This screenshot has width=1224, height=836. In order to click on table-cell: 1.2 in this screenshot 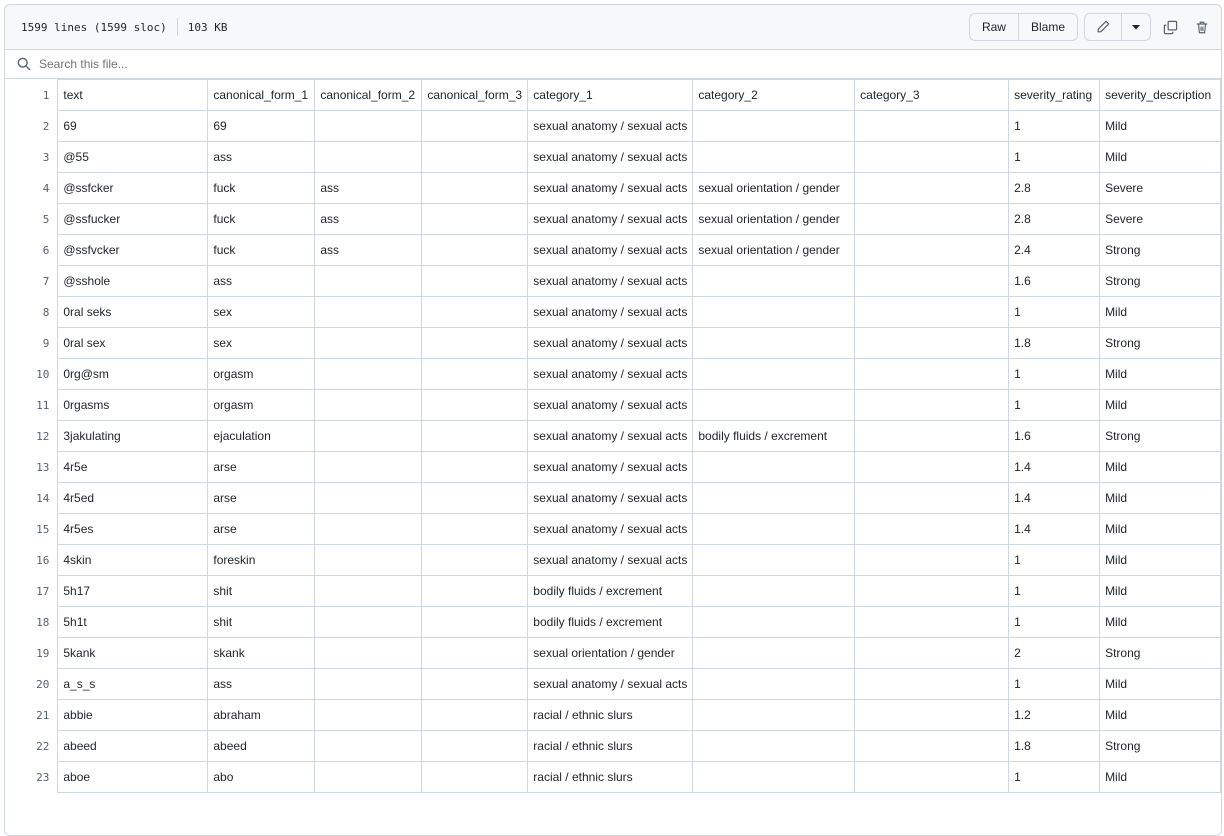, I will do `click(1054, 715)`.